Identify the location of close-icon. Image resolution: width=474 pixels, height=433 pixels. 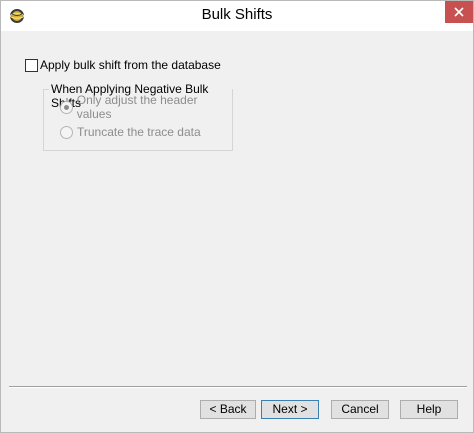
(459, 12).